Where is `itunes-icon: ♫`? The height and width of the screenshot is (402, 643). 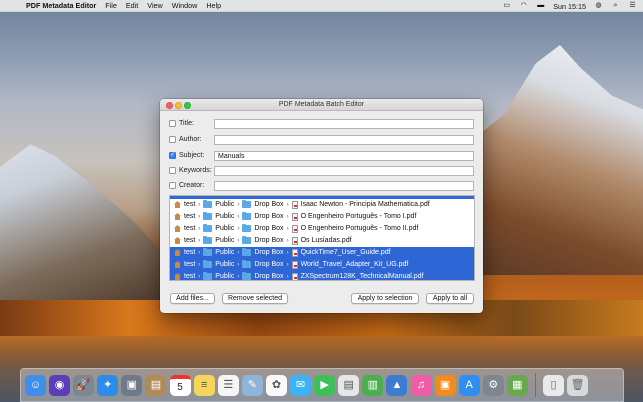 itunes-icon: ♫ is located at coordinates (421, 385).